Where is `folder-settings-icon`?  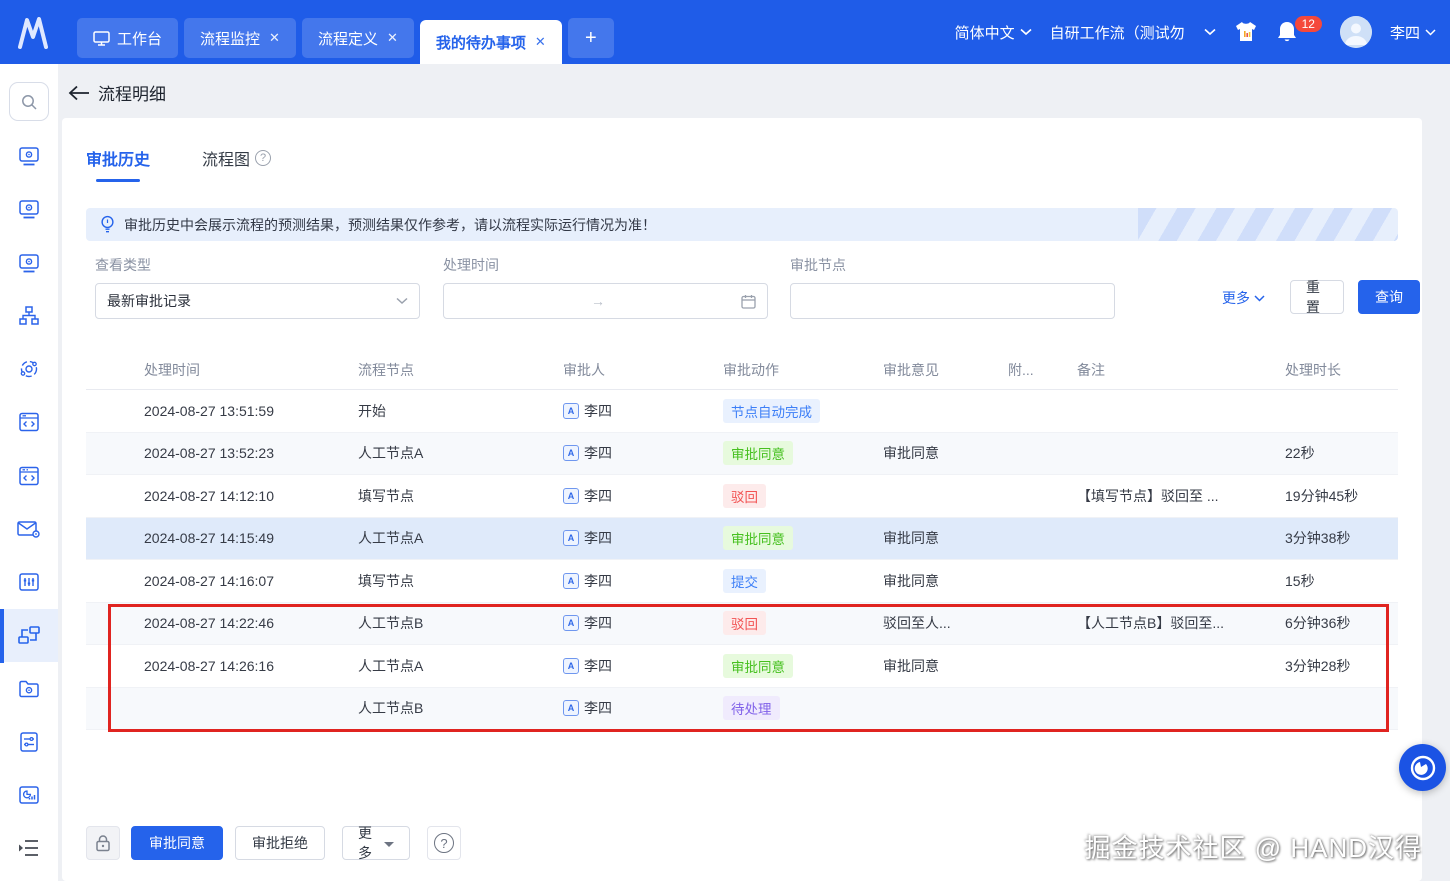 folder-settings-icon is located at coordinates (29, 688).